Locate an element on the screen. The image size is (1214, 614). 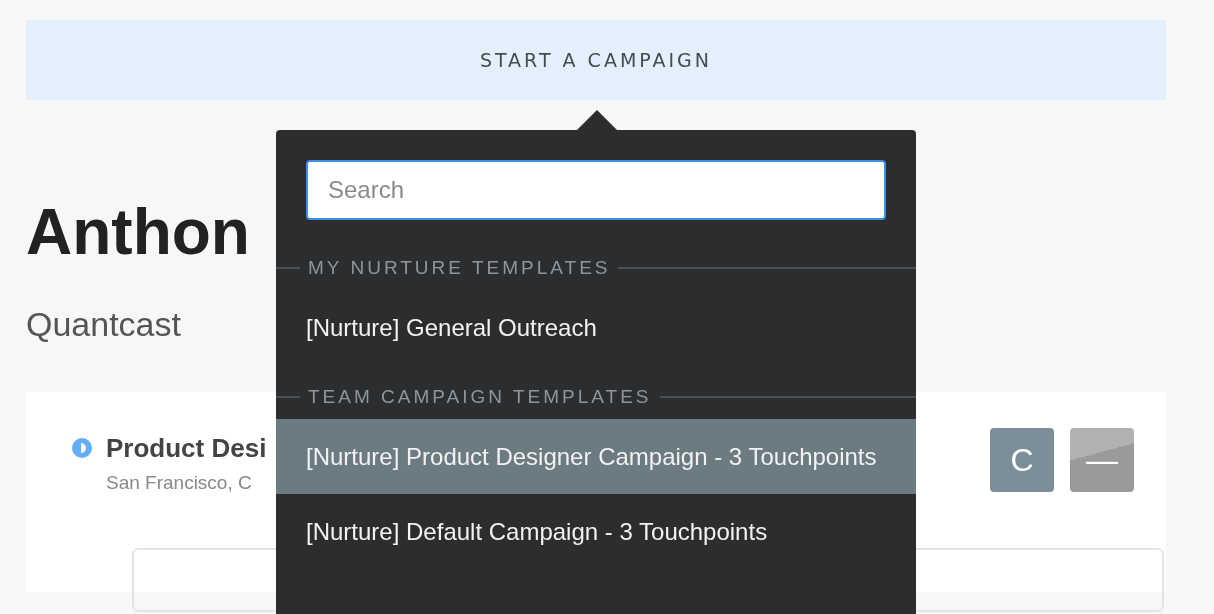
start-campaign-button: START A CAMPAIGN is located at coordinates (596, 60).